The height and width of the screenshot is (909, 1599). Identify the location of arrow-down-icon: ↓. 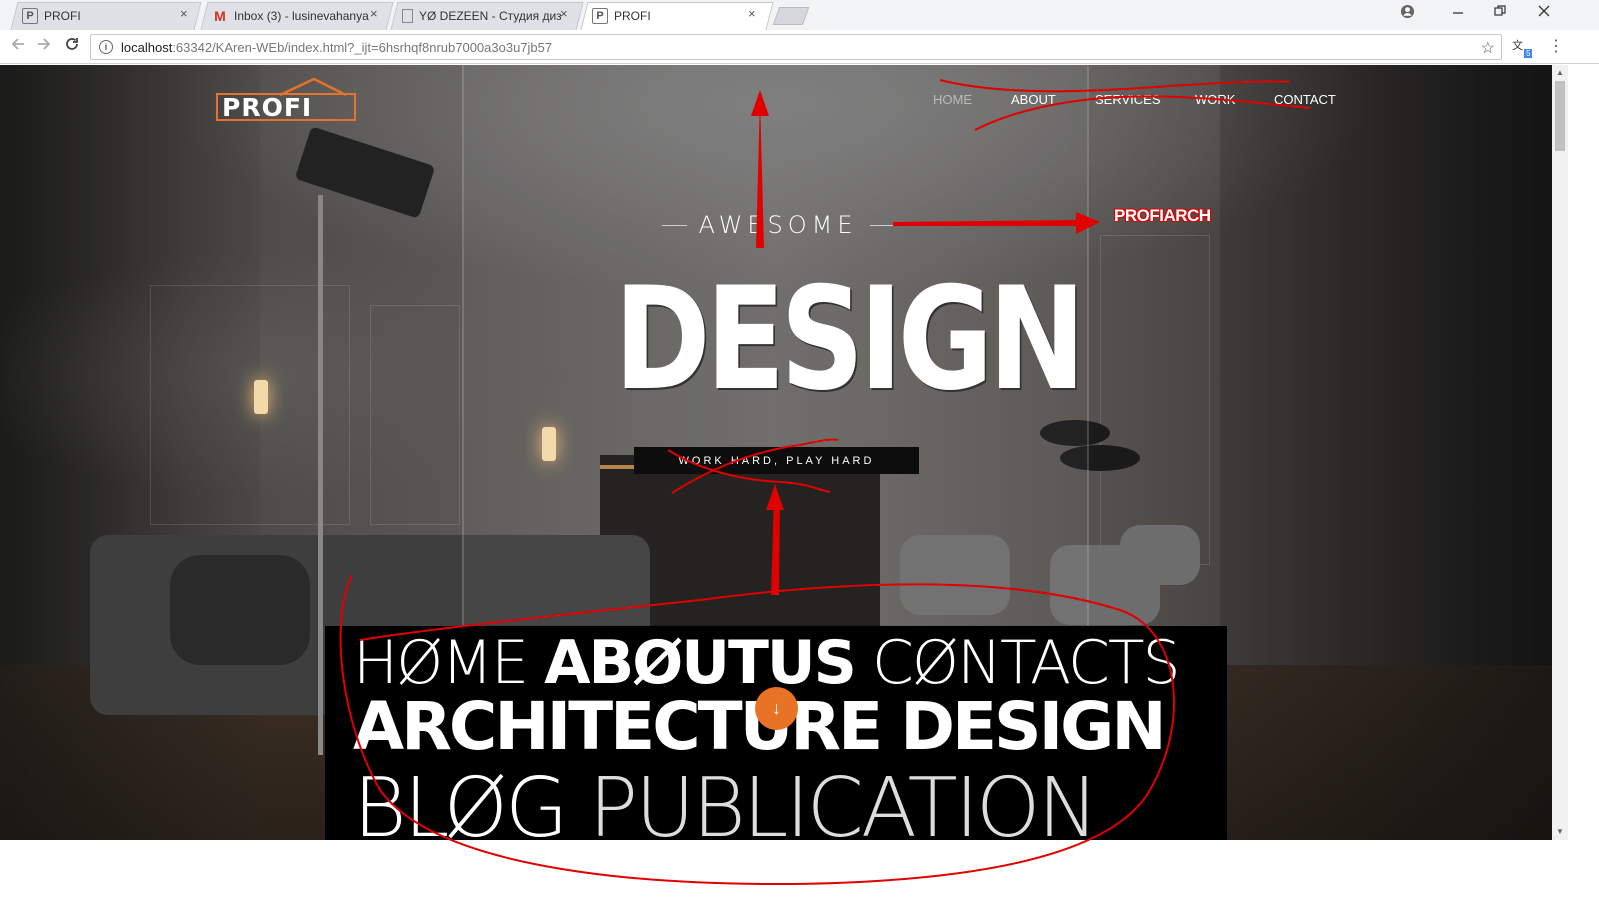
(776, 708).